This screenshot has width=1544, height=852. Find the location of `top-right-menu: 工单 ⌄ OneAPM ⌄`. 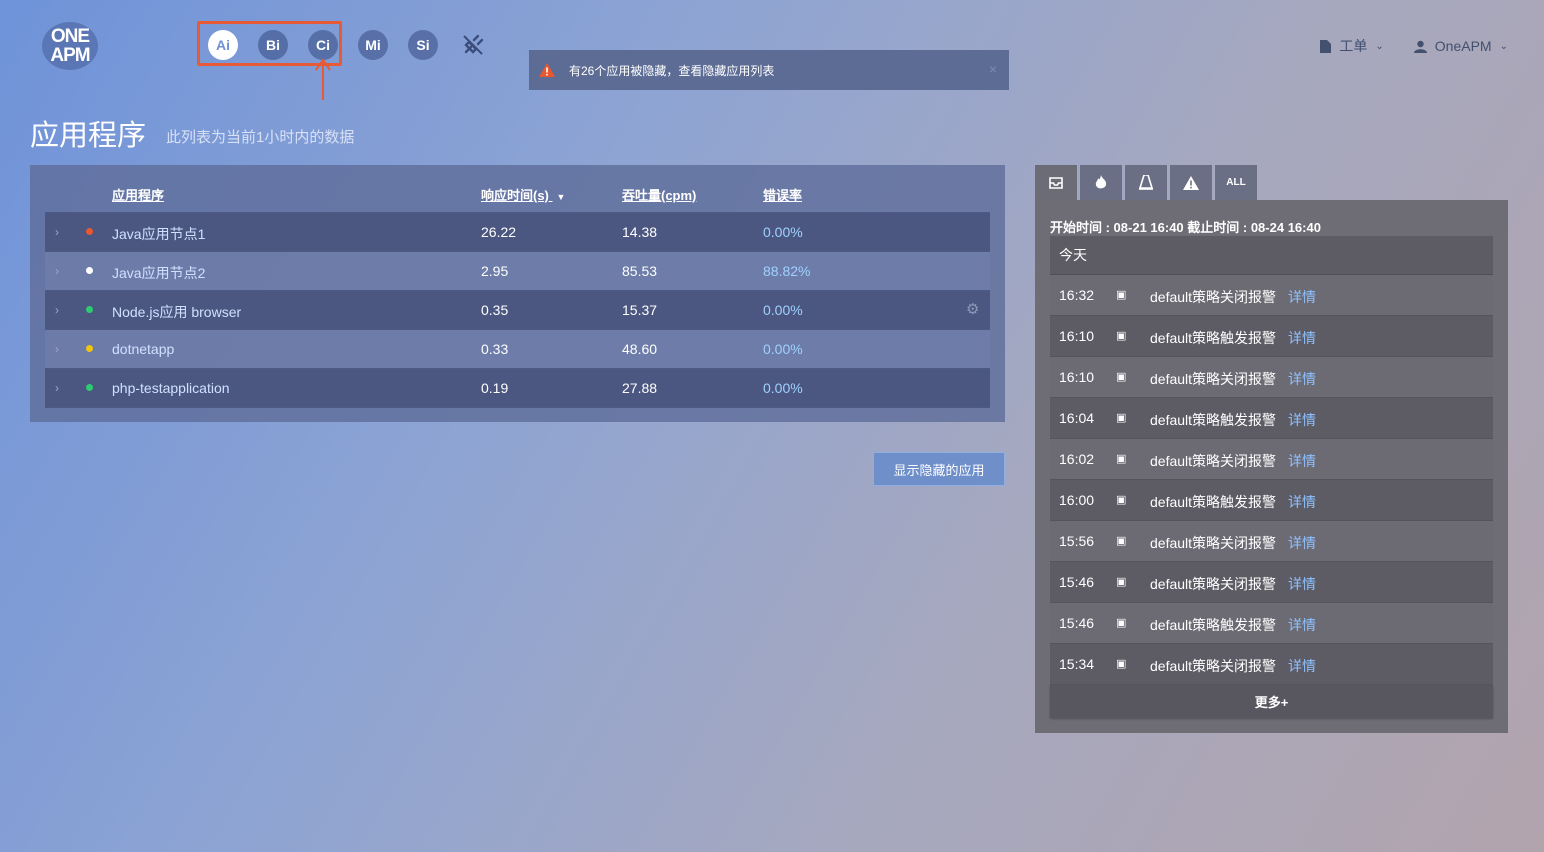

top-right-menu: 工单 ⌄ OneAPM ⌄ is located at coordinates (1414, 46).